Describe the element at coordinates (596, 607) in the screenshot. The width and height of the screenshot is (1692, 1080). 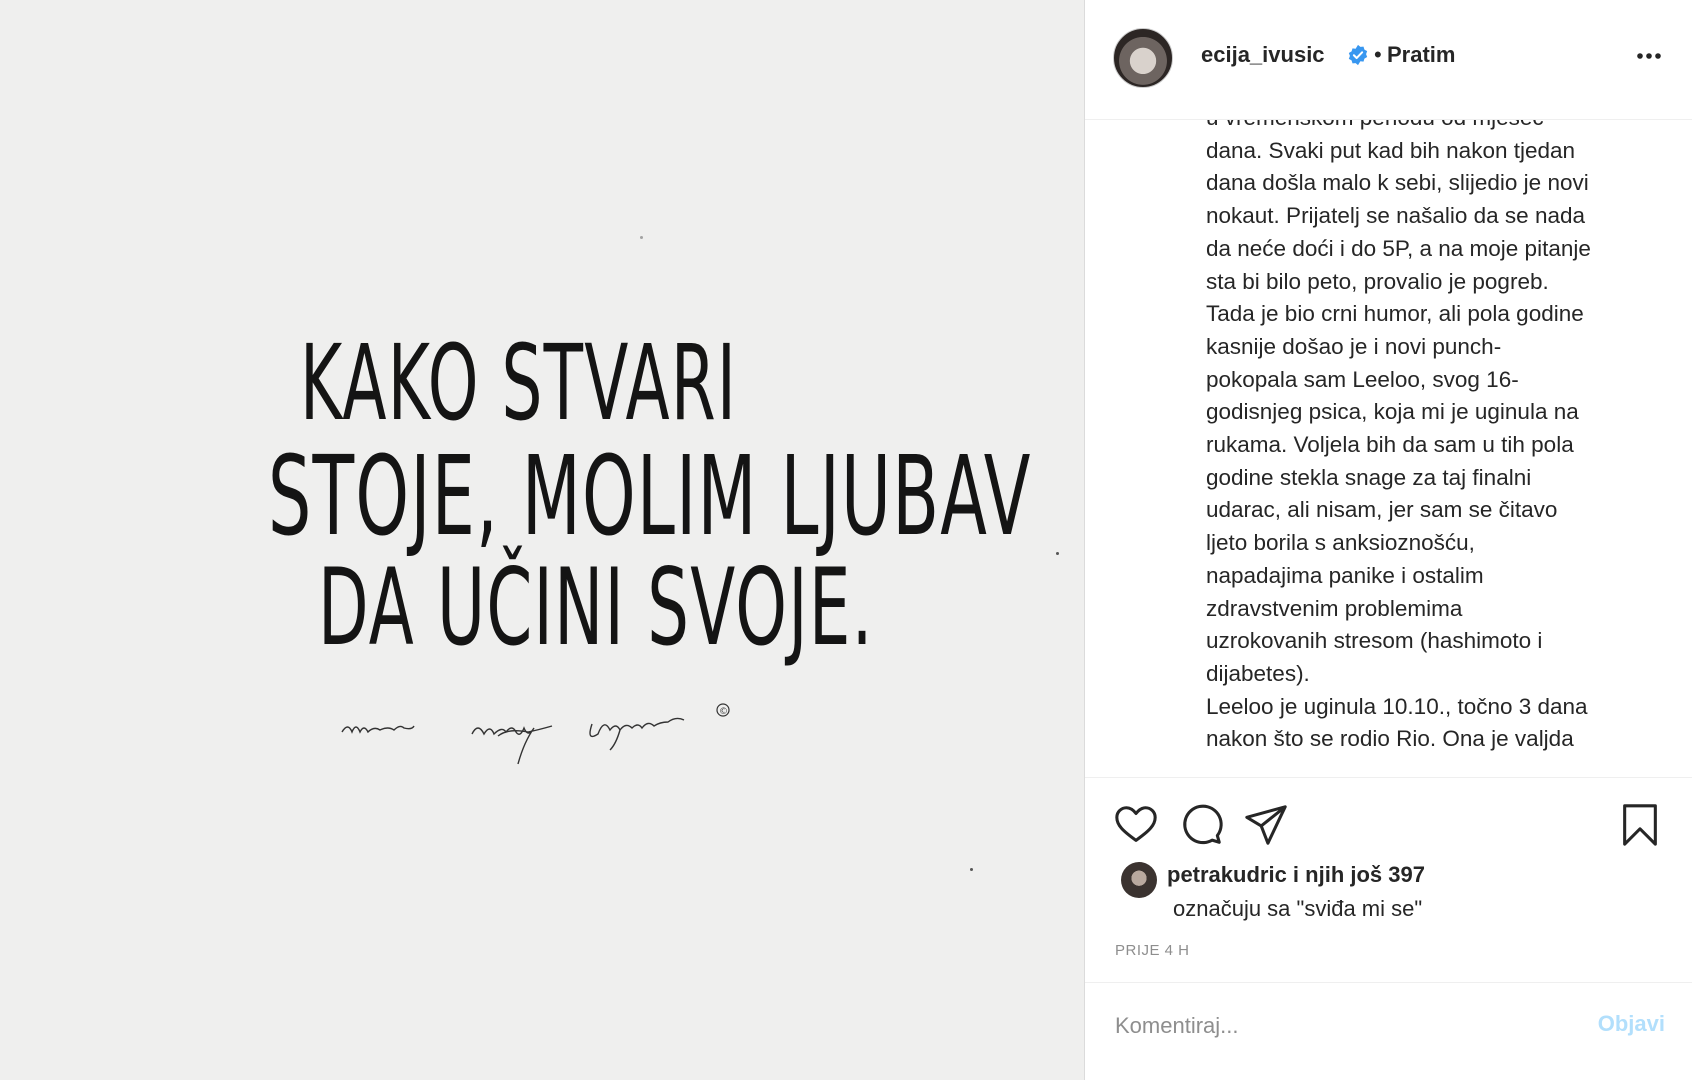
I see `quote-line-3: DA UČINI SVOJE.` at that location.